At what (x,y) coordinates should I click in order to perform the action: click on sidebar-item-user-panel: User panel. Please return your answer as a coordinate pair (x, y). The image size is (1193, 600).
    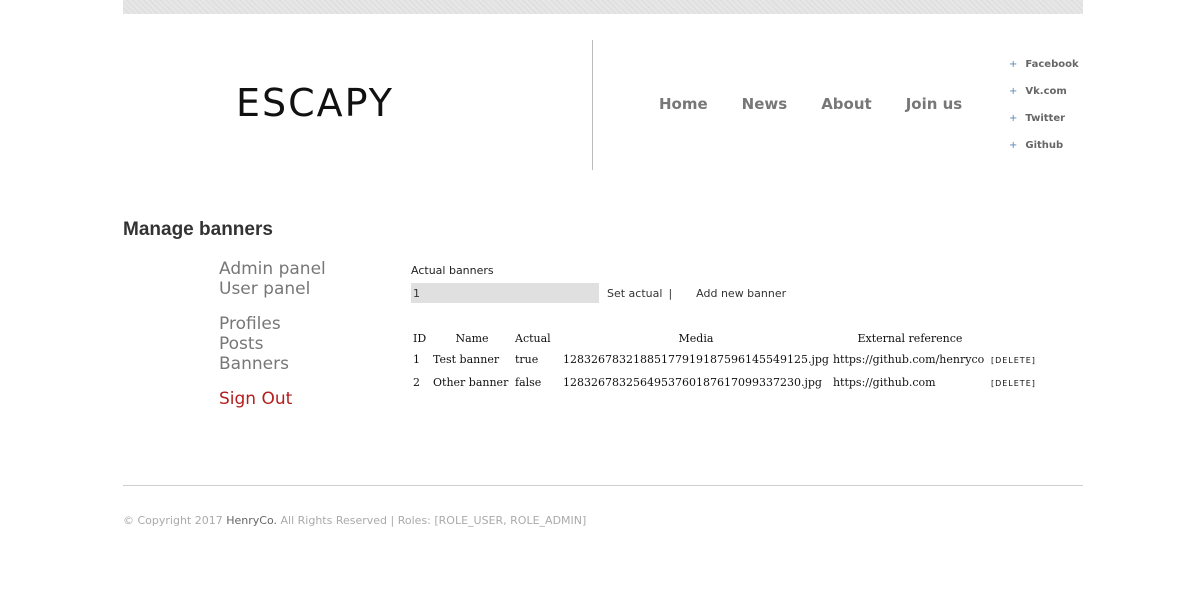
    Looking at the image, I should click on (272, 289).